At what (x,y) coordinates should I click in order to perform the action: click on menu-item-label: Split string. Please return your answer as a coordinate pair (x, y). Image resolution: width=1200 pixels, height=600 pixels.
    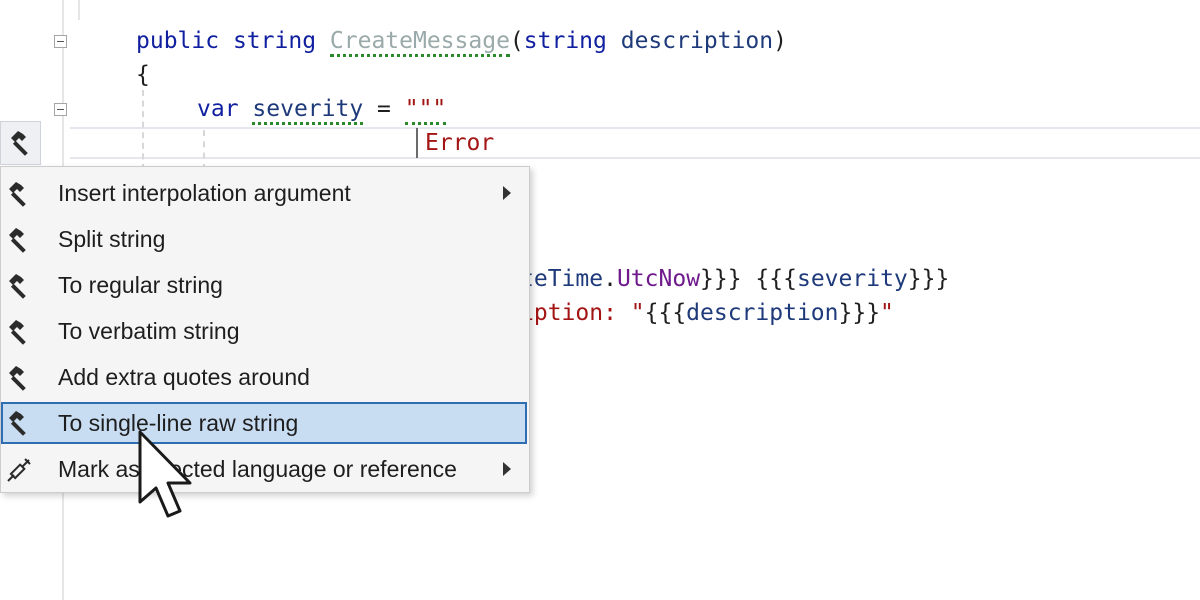
    Looking at the image, I should click on (112, 238).